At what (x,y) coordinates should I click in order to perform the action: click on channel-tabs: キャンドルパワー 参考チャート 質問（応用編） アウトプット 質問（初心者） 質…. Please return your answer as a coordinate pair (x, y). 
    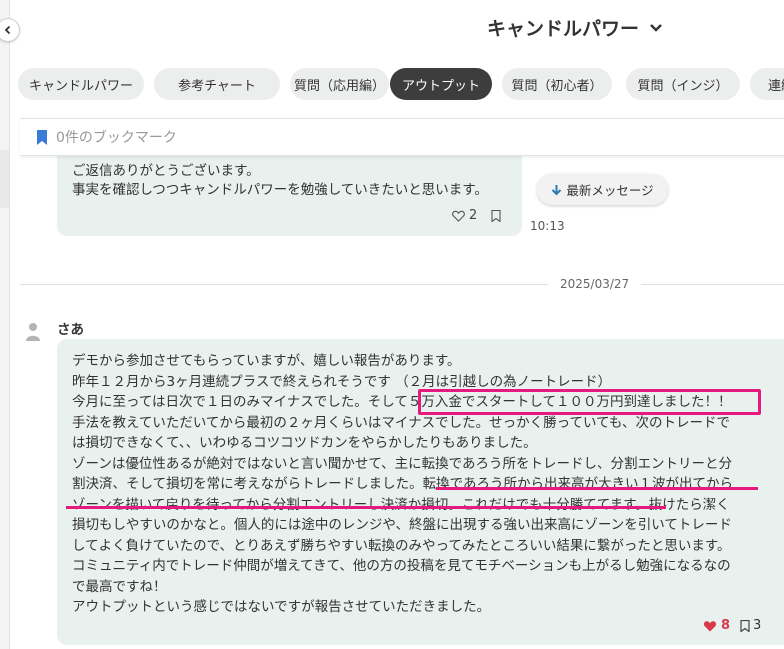
    Looking at the image, I should click on (401, 85).